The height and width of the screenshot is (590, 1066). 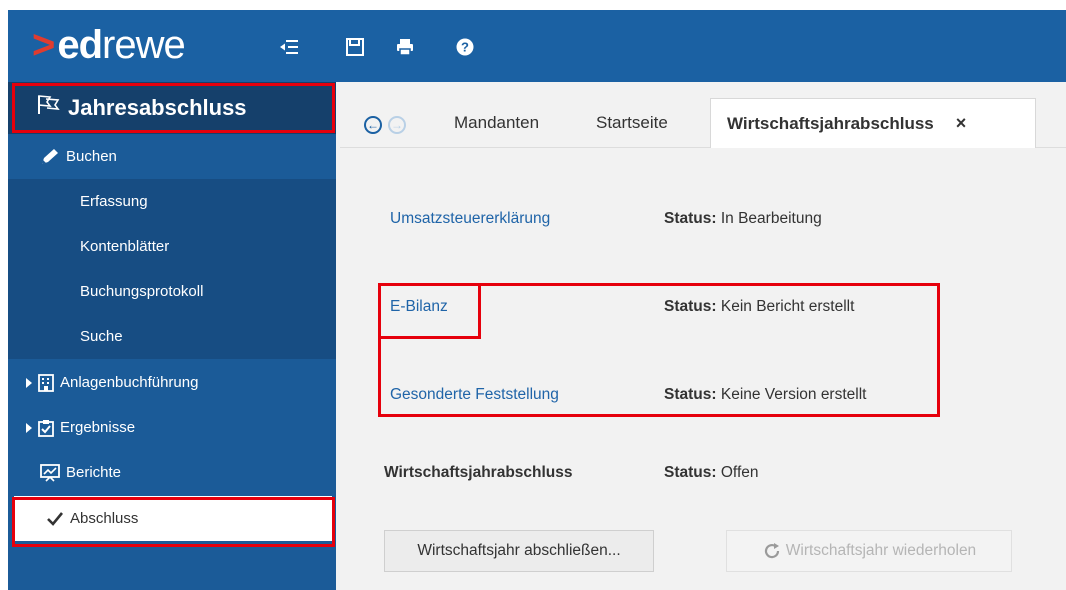 I want to click on status-value: Keine Version erstellt, so click(x=793, y=394).